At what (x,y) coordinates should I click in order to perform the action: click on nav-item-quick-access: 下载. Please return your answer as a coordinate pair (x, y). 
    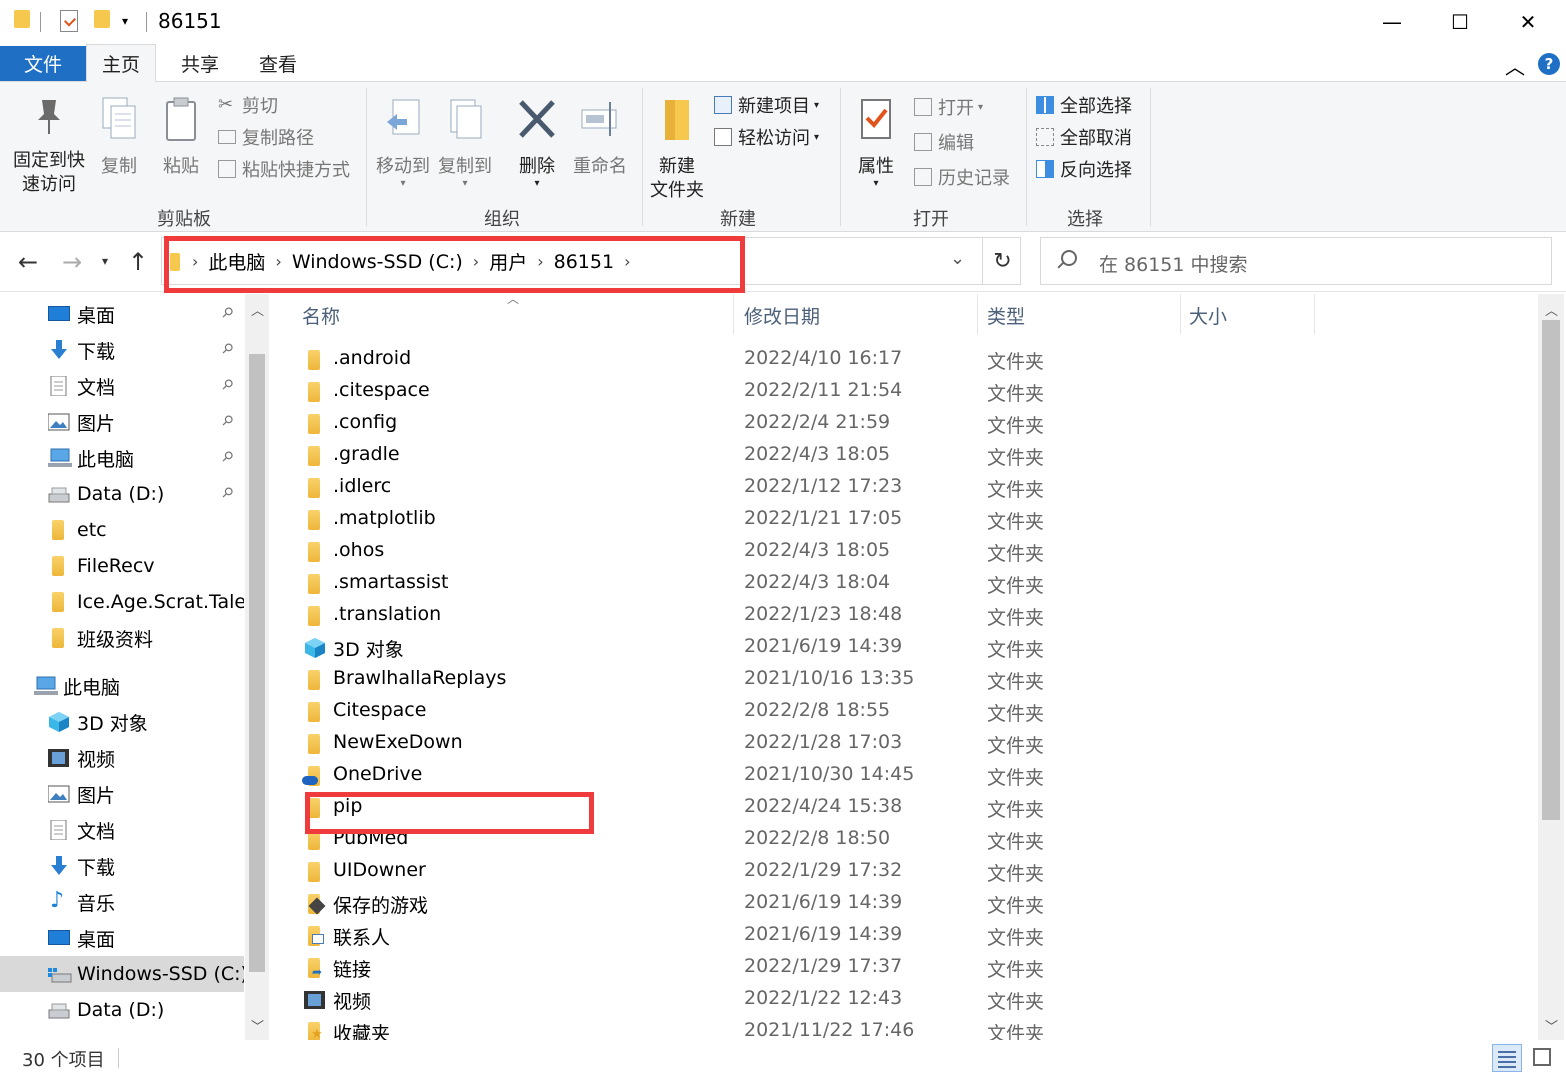
    Looking at the image, I should click on (122, 350).